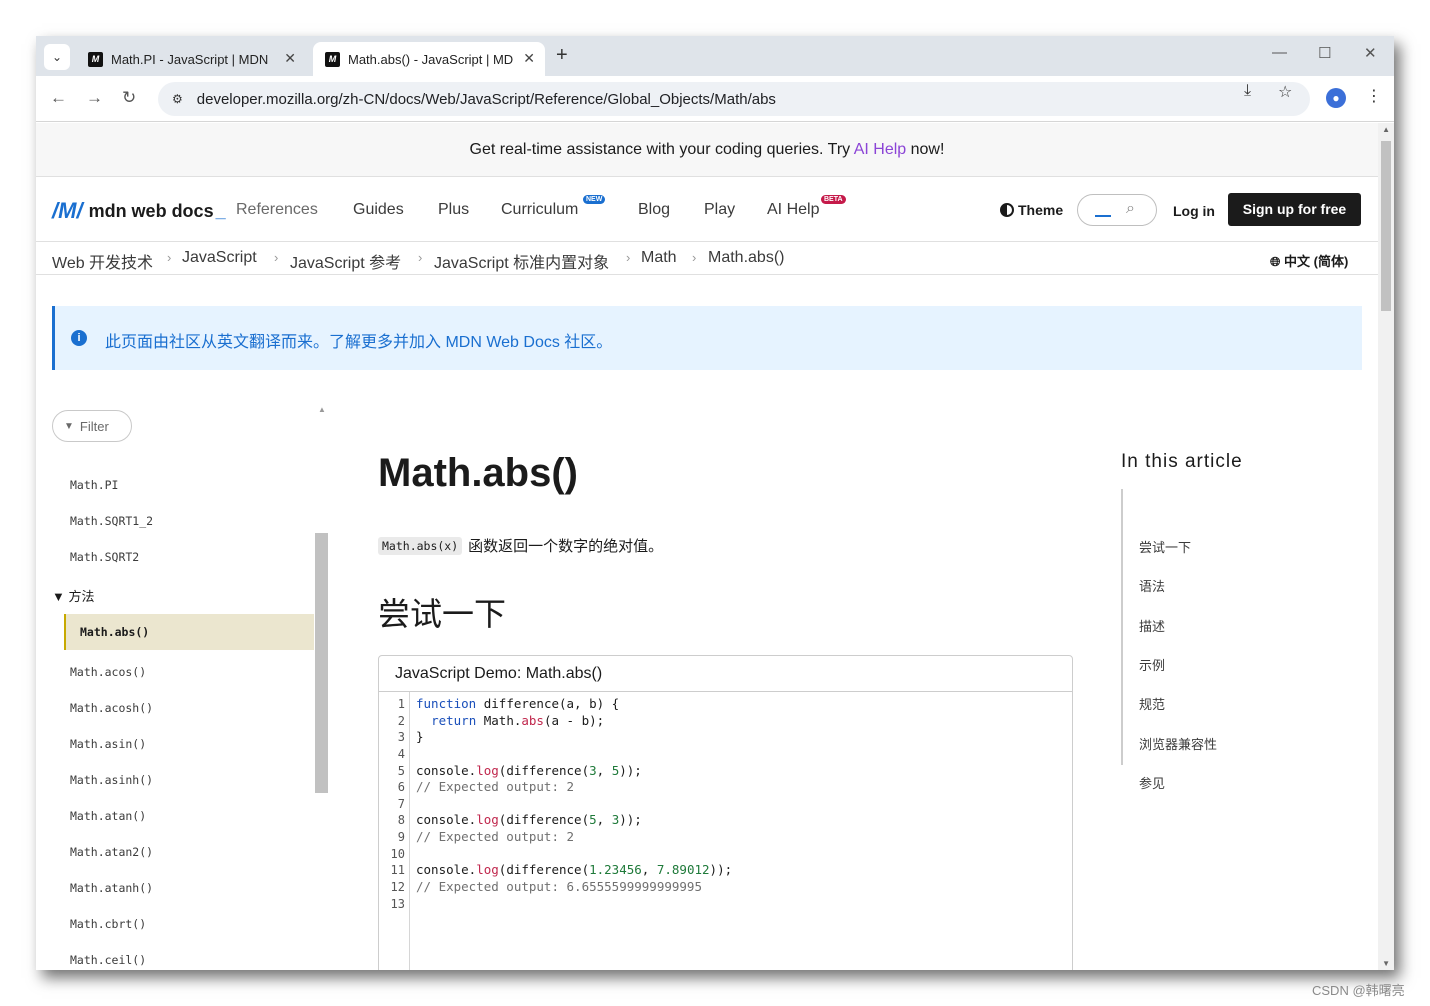 The width and height of the screenshot is (1430, 1006). What do you see at coordinates (562, 55) in the screenshot?
I see `new-tab-button: +` at bounding box center [562, 55].